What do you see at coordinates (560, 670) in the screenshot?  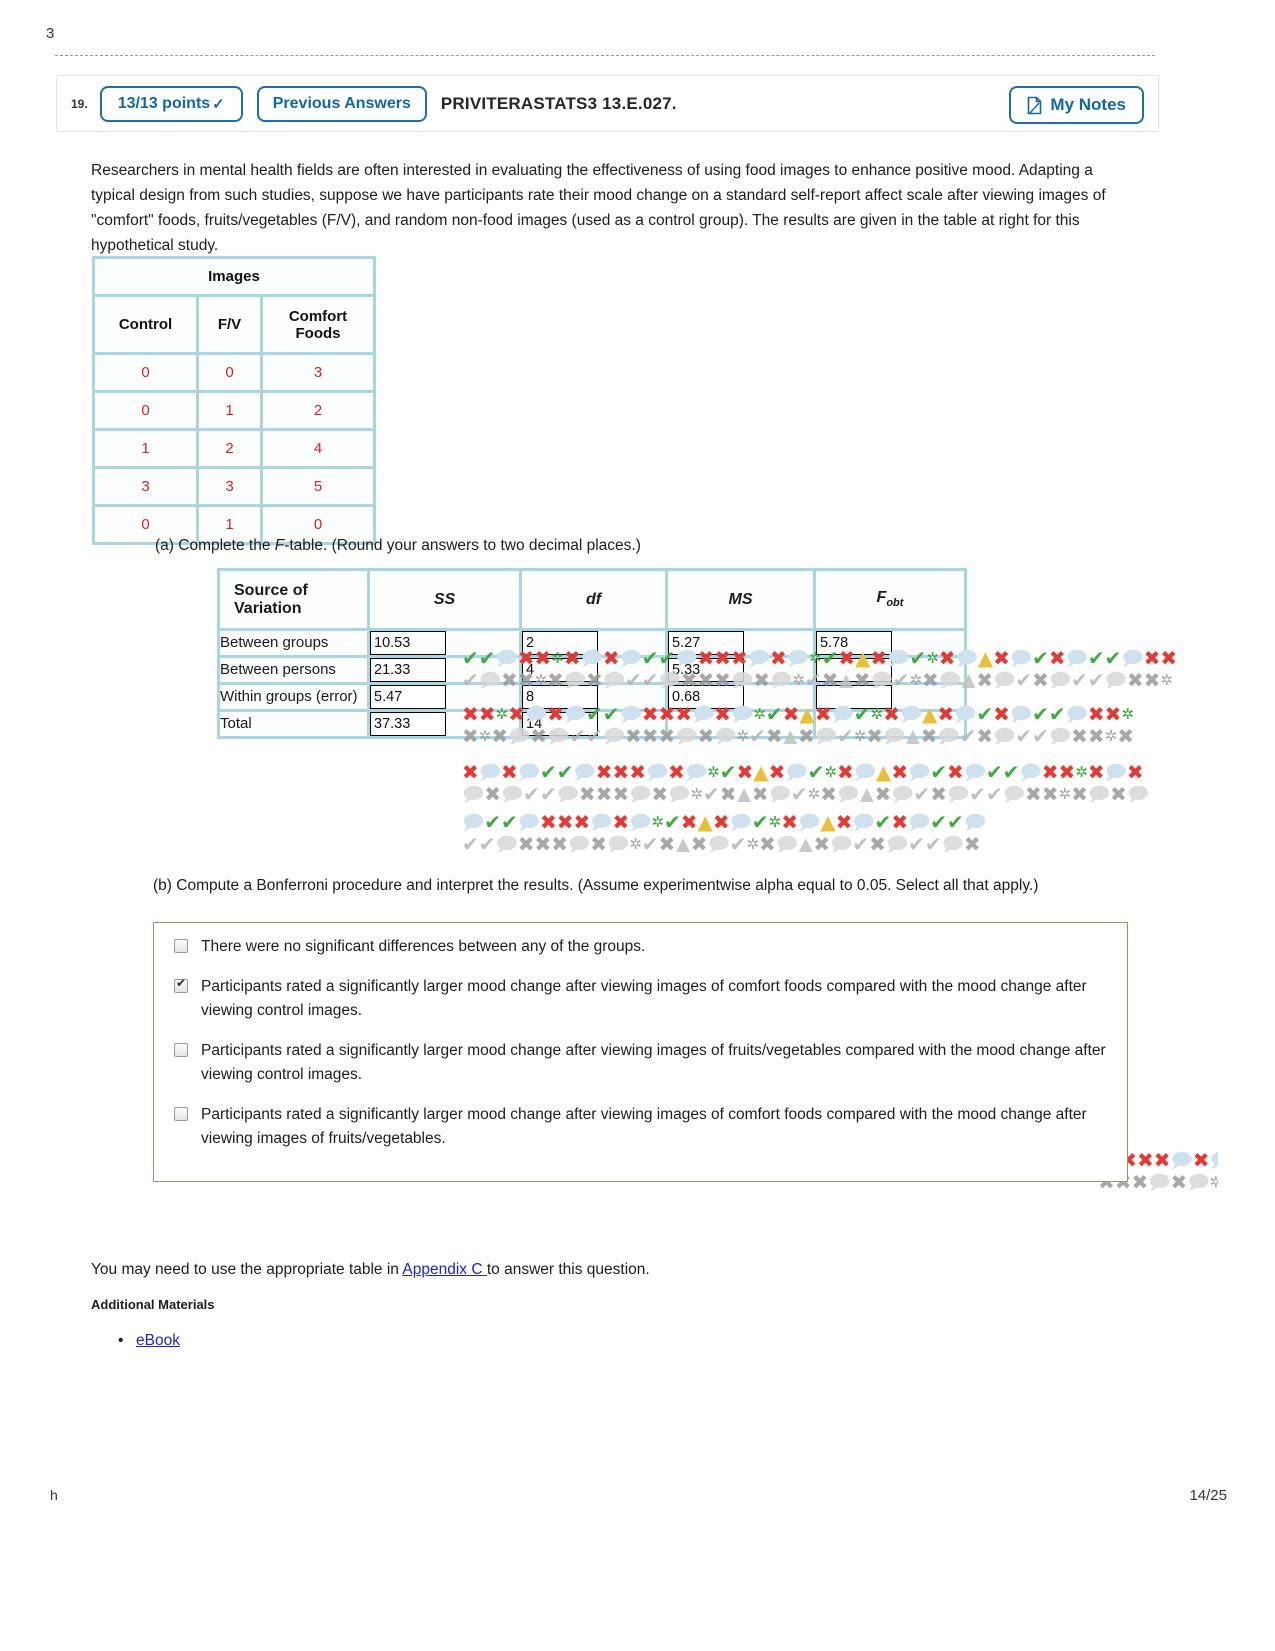 I see `df-input-between-persons` at bounding box center [560, 670].